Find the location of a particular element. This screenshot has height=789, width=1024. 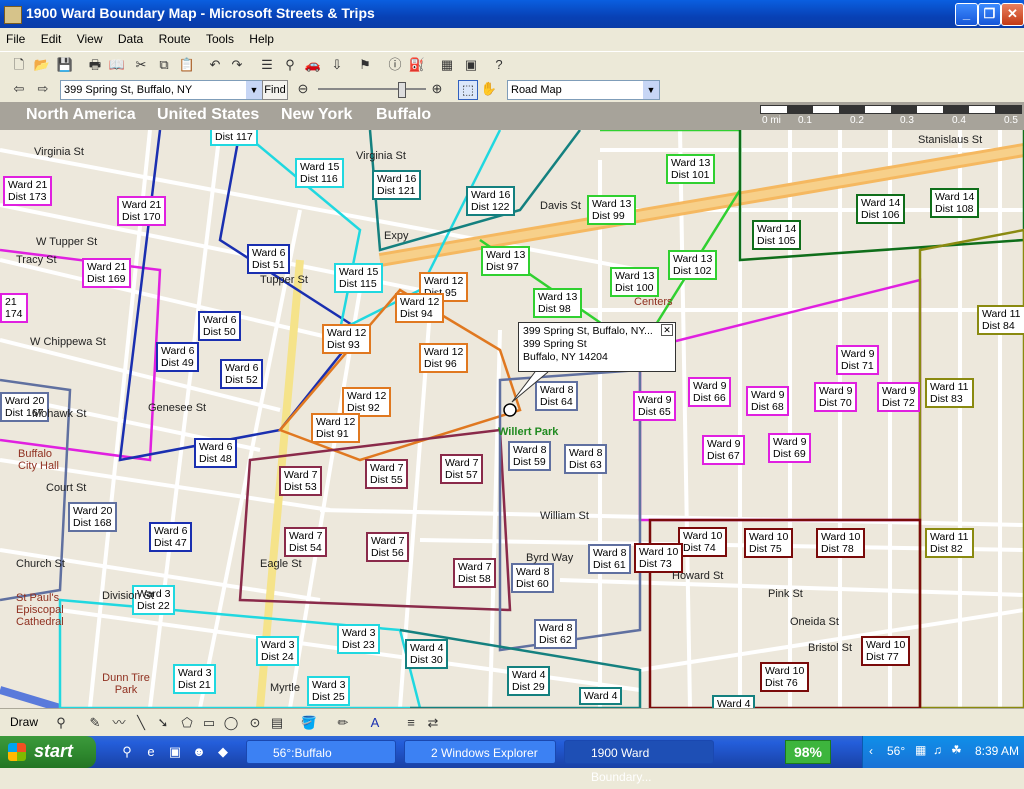

ward-label: Ward 7 Dist 55 is located at coordinates (387, 474).